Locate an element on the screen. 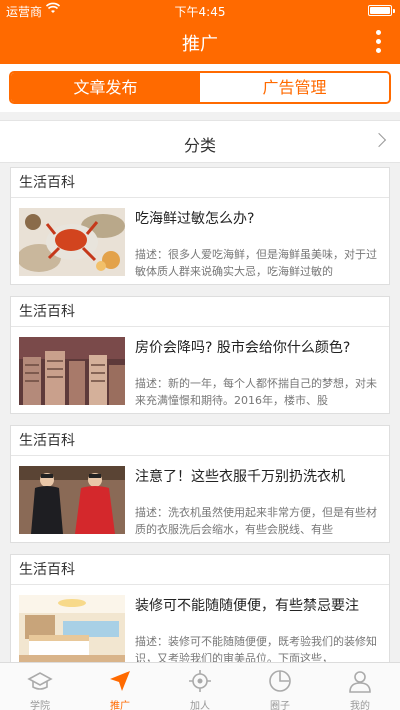 This screenshot has height=710, width=400. segment-container: 文章发布 广告管理 is located at coordinates (200, 88).